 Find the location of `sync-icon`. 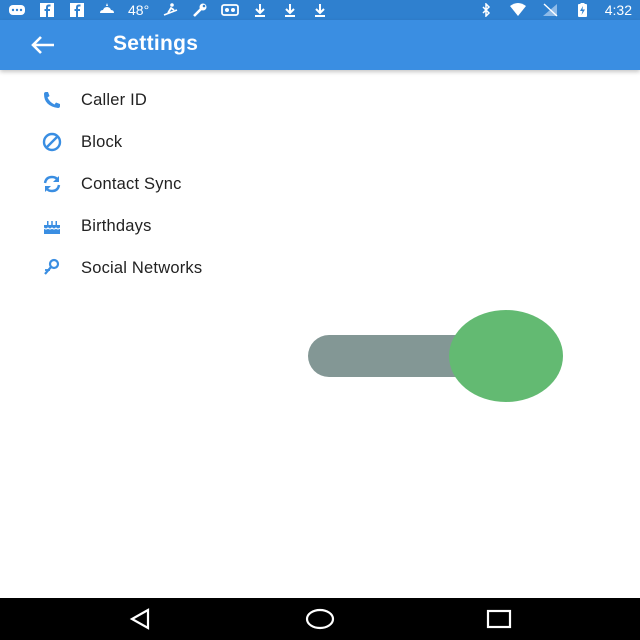

sync-icon is located at coordinates (52, 184).